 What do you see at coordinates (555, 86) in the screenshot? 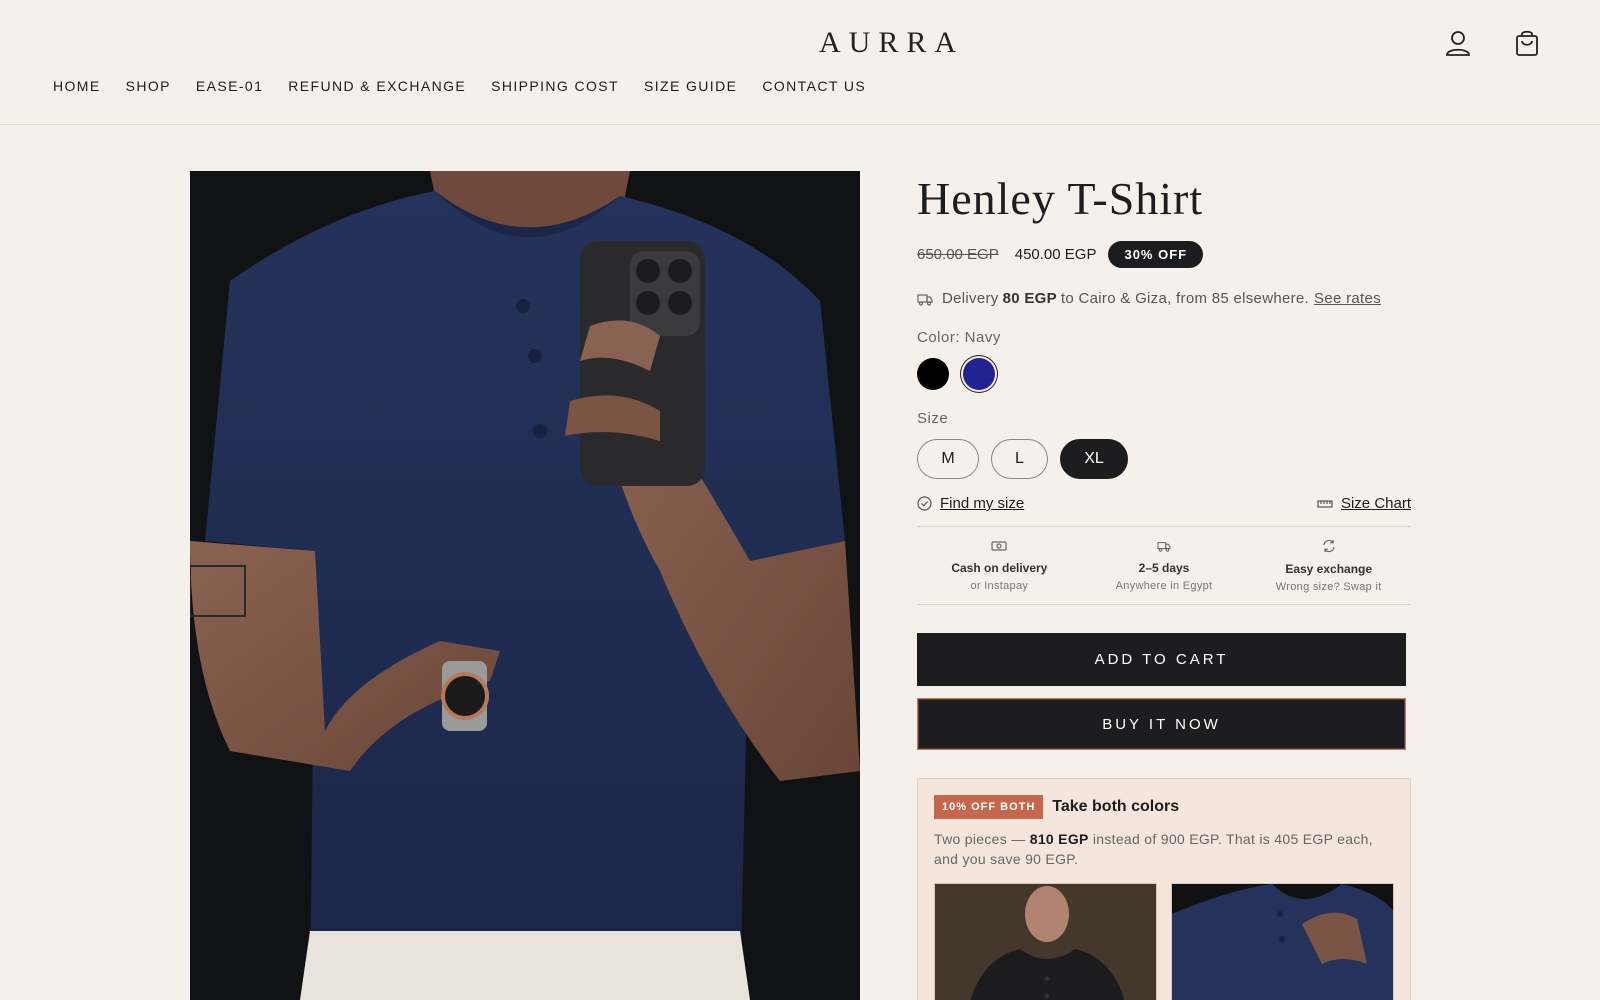
I see `nav-shipping-cost: SHIPPING COST` at bounding box center [555, 86].